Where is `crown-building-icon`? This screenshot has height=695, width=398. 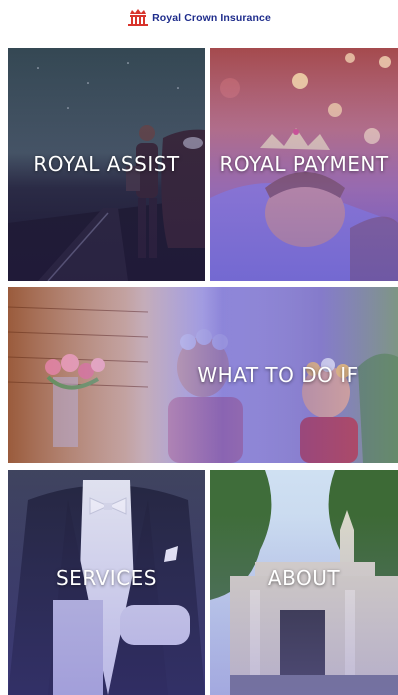 crown-building-icon is located at coordinates (138, 17).